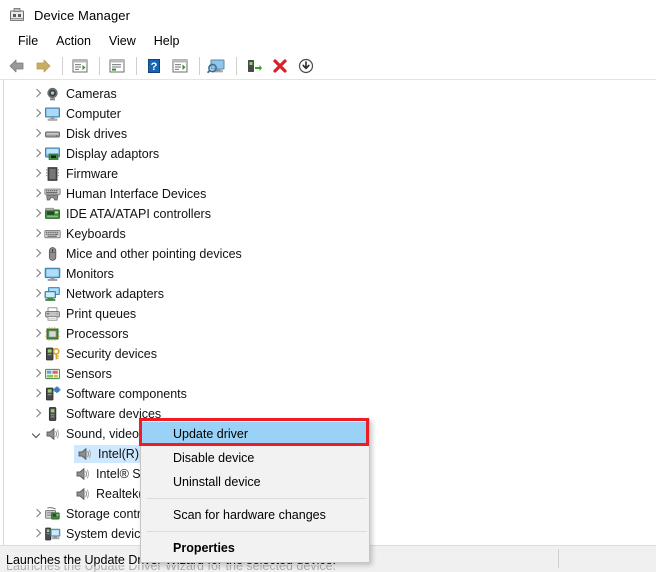  I want to click on tree-item: Disk drives, so click(328, 134).